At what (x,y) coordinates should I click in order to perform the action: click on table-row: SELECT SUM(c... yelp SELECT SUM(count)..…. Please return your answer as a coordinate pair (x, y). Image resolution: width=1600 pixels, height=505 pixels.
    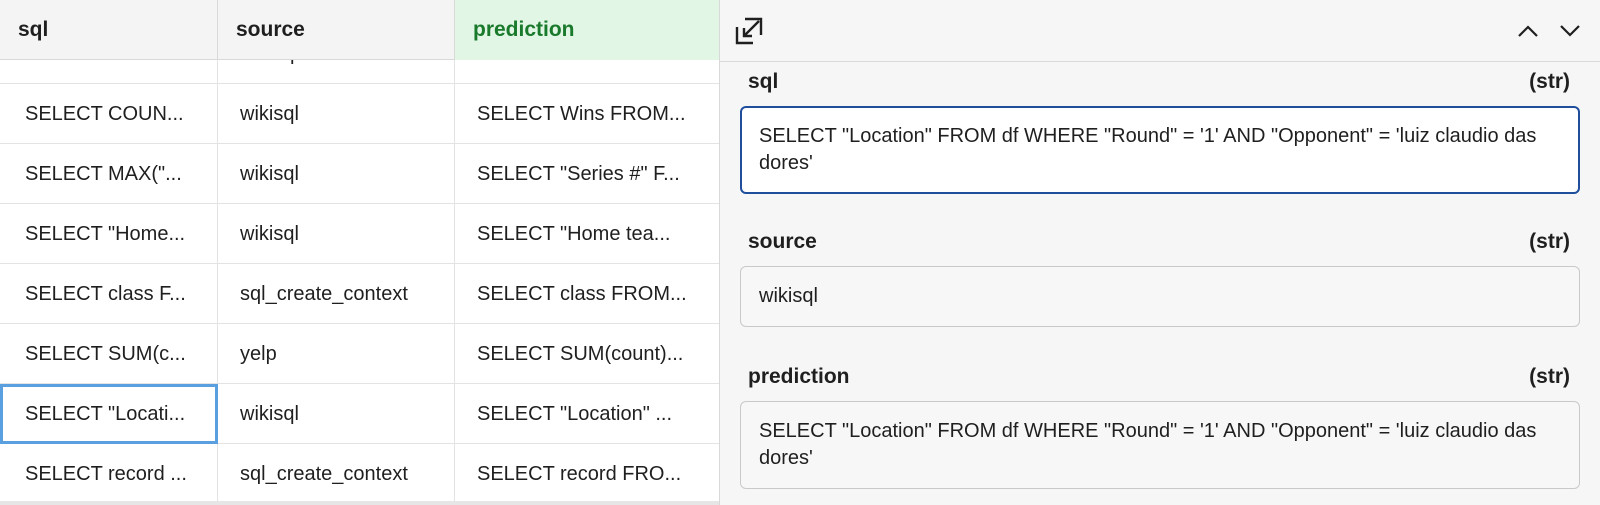
    Looking at the image, I should click on (359, 354).